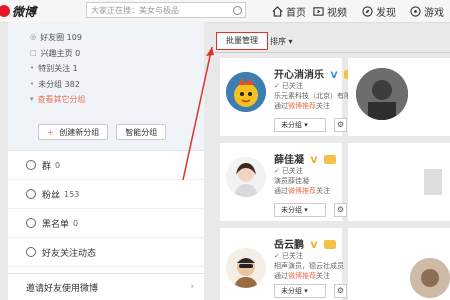  What do you see at coordinates (337, 13) in the screenshot?
I see `nav-video-label: 视频` at bounding box center [337, 13].